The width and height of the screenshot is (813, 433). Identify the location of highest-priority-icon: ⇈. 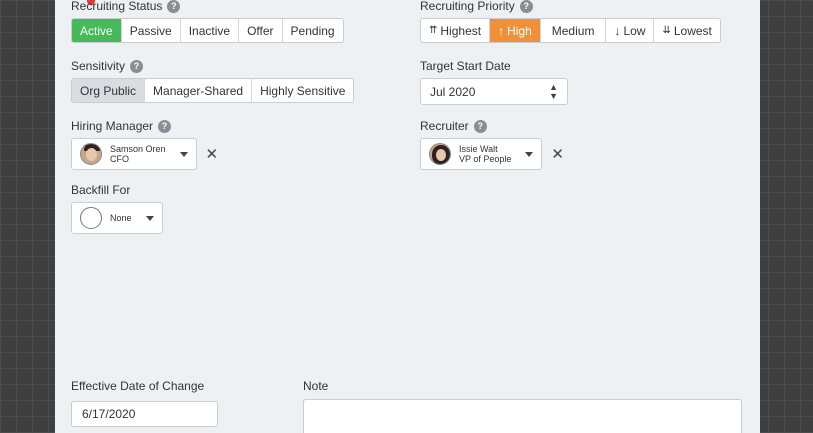
(433, 30).